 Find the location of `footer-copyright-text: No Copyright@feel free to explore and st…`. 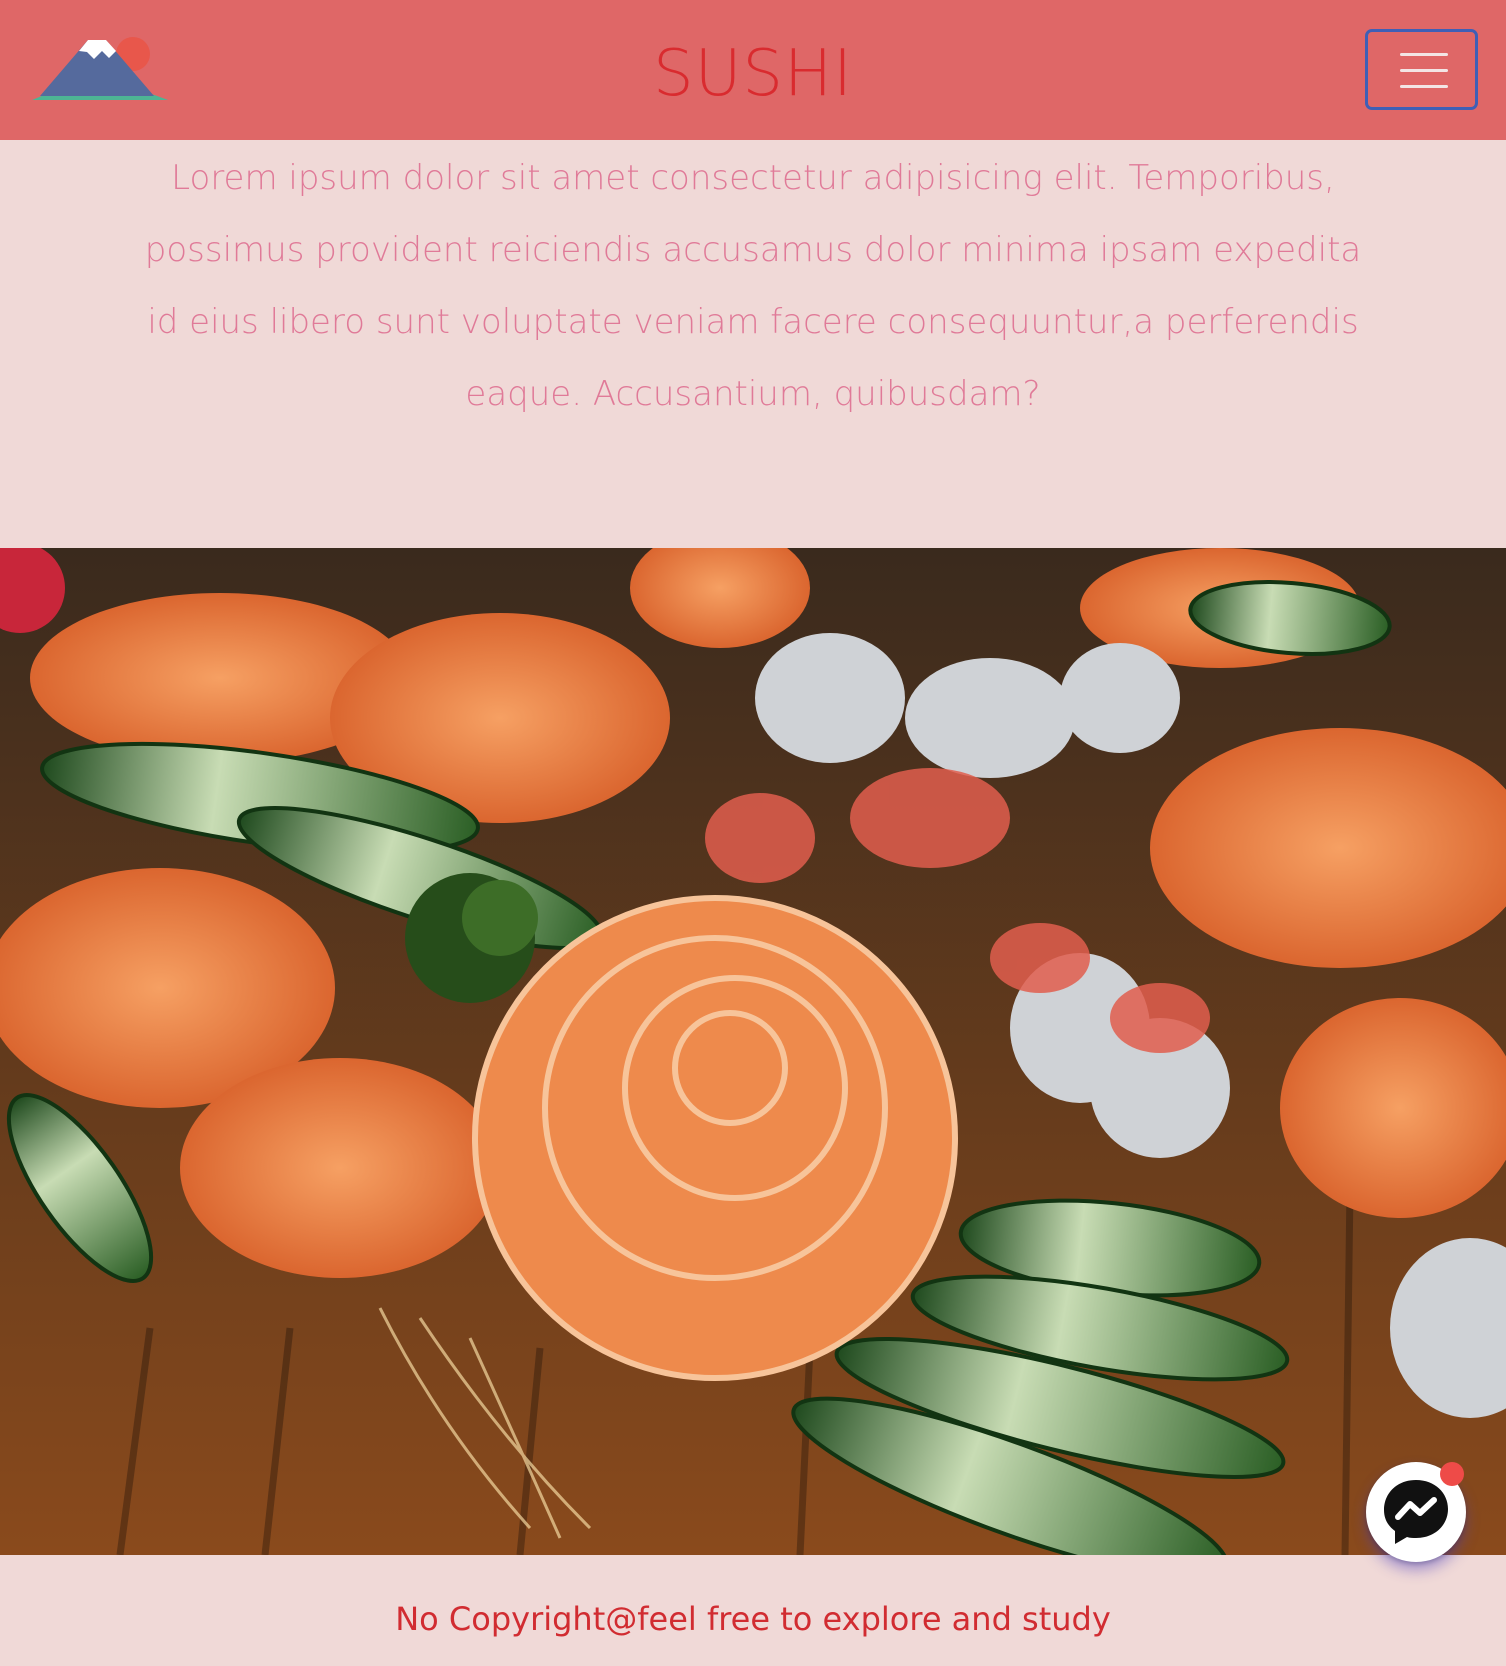

footer-copyright-text: No Copyright@feel free to explore and st… is located at coordinates (753, 1619).